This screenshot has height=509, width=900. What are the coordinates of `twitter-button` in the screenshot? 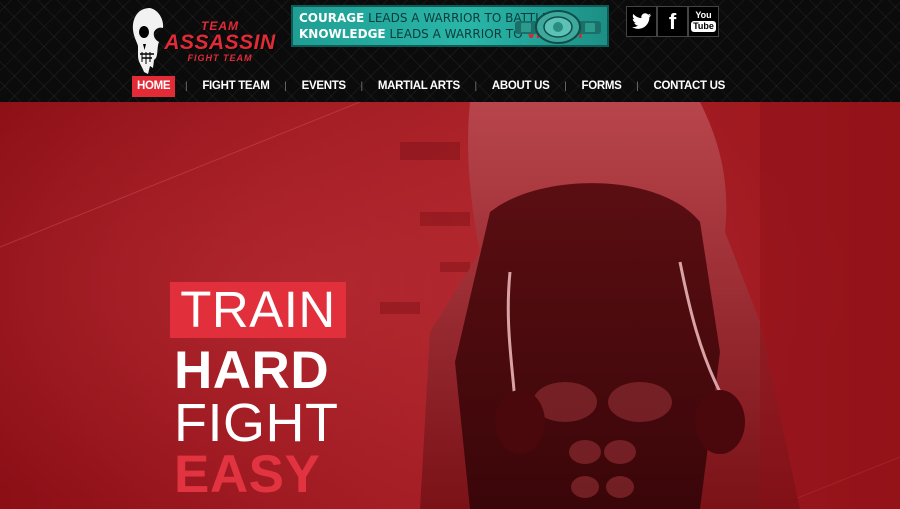 It's located at (641, 21).